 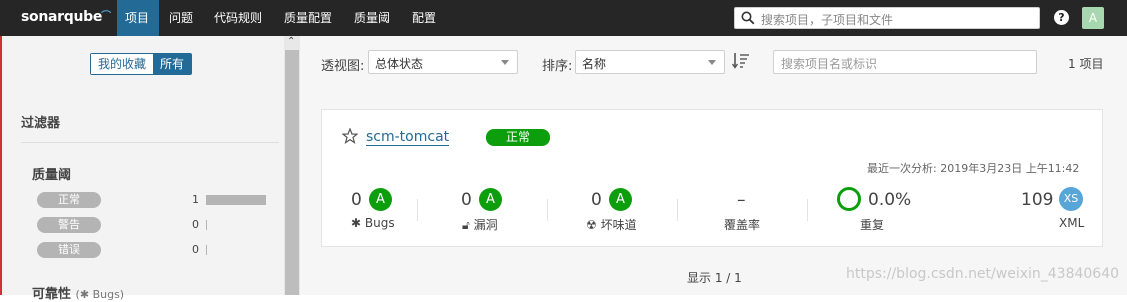 What do you see at coordinates (172, 64) in the screenshot?
I see `all-button: 所有` at bounding box center [172, 64].